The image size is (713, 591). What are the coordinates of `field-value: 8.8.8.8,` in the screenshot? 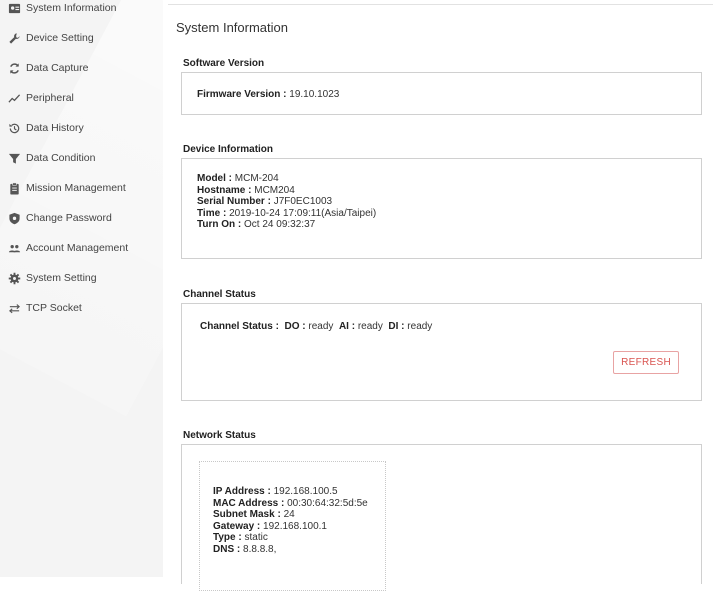 It's located at (260, 549).